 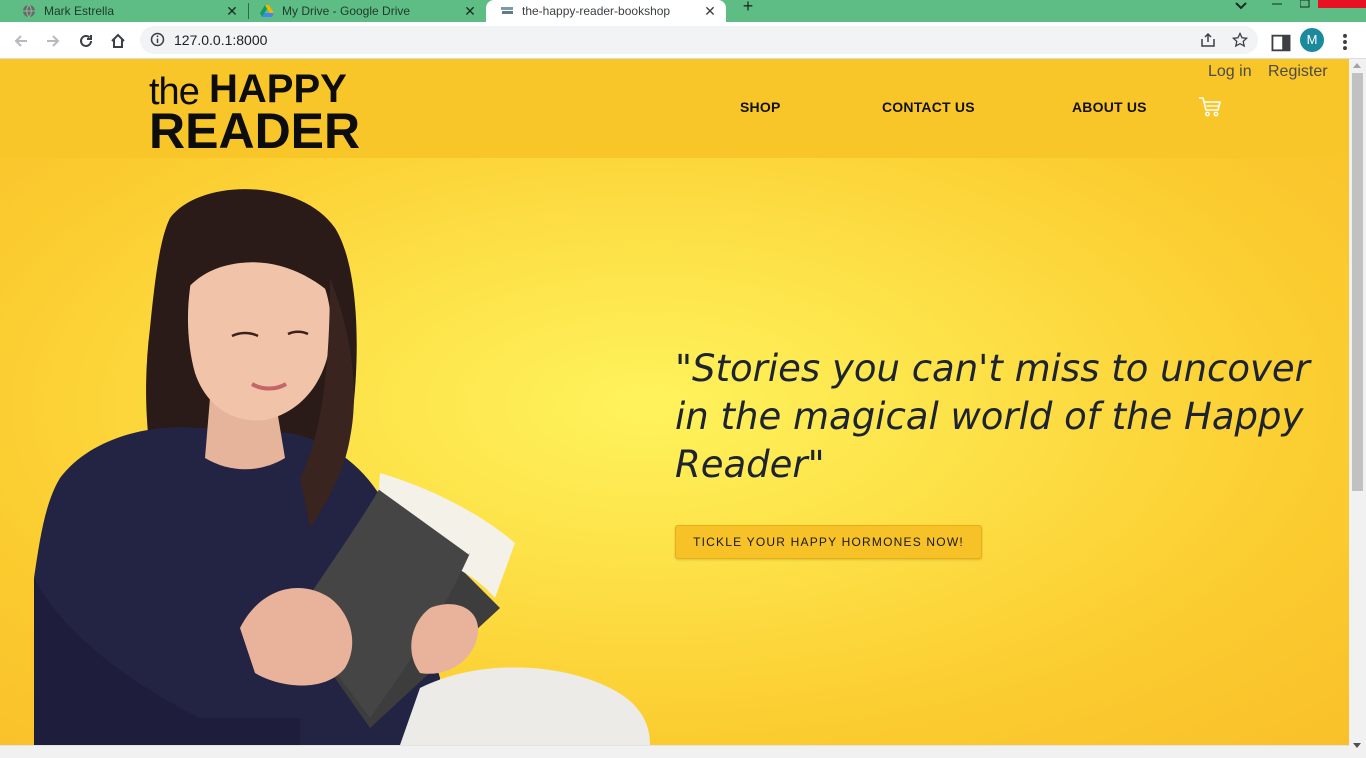 I want to click on cart-icon, so click(x=1210, y=107).